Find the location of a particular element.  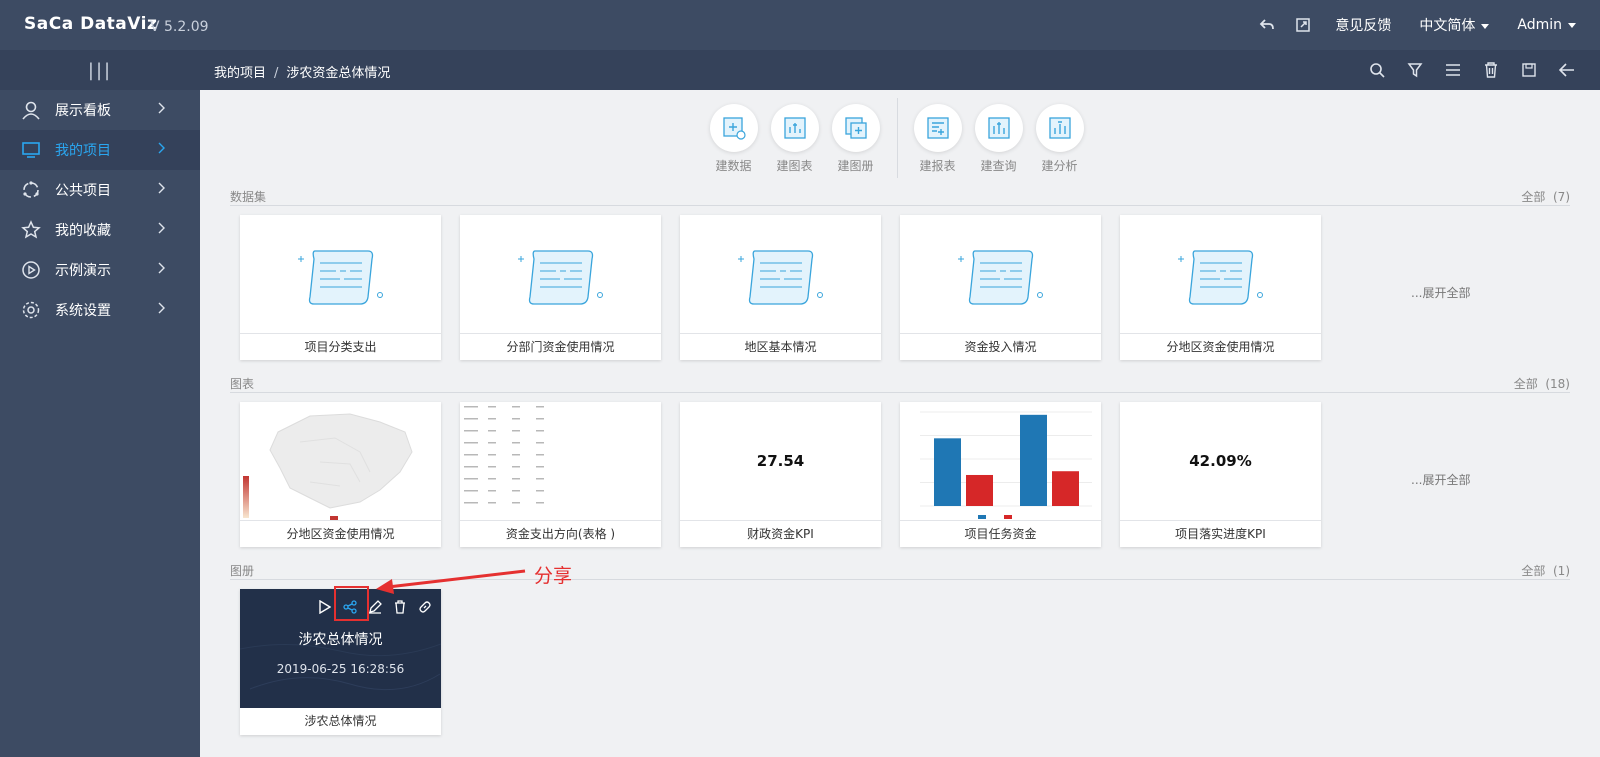

save-icon is located at coordinates (1529, 70).